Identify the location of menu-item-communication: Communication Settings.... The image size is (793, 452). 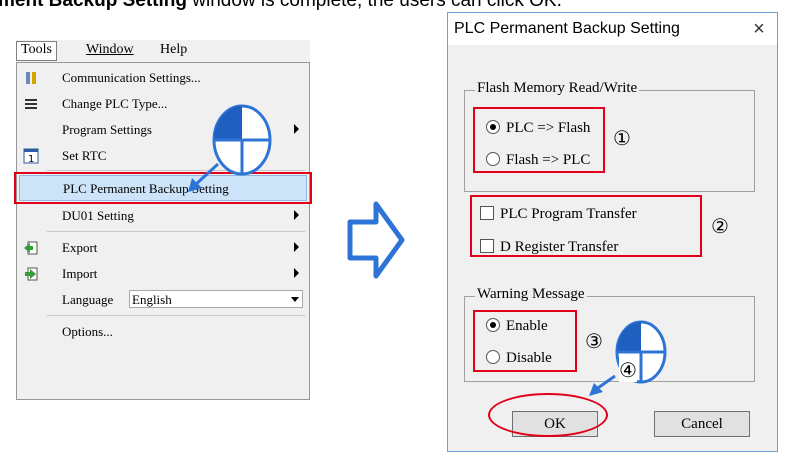
(163, 78).